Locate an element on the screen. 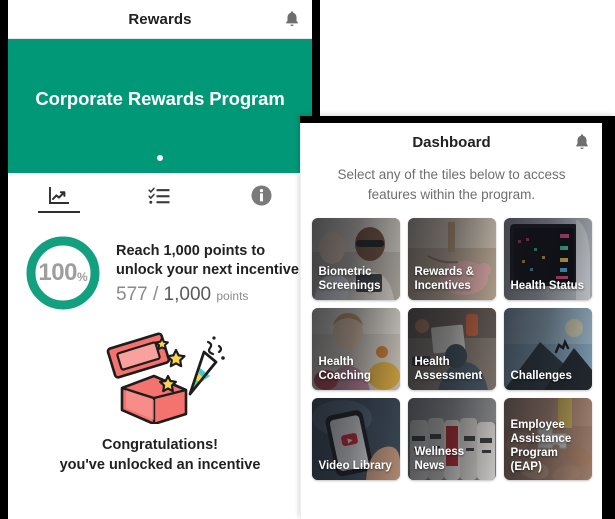  progress-percent-number: 100 is located at coordinates (57, 272).